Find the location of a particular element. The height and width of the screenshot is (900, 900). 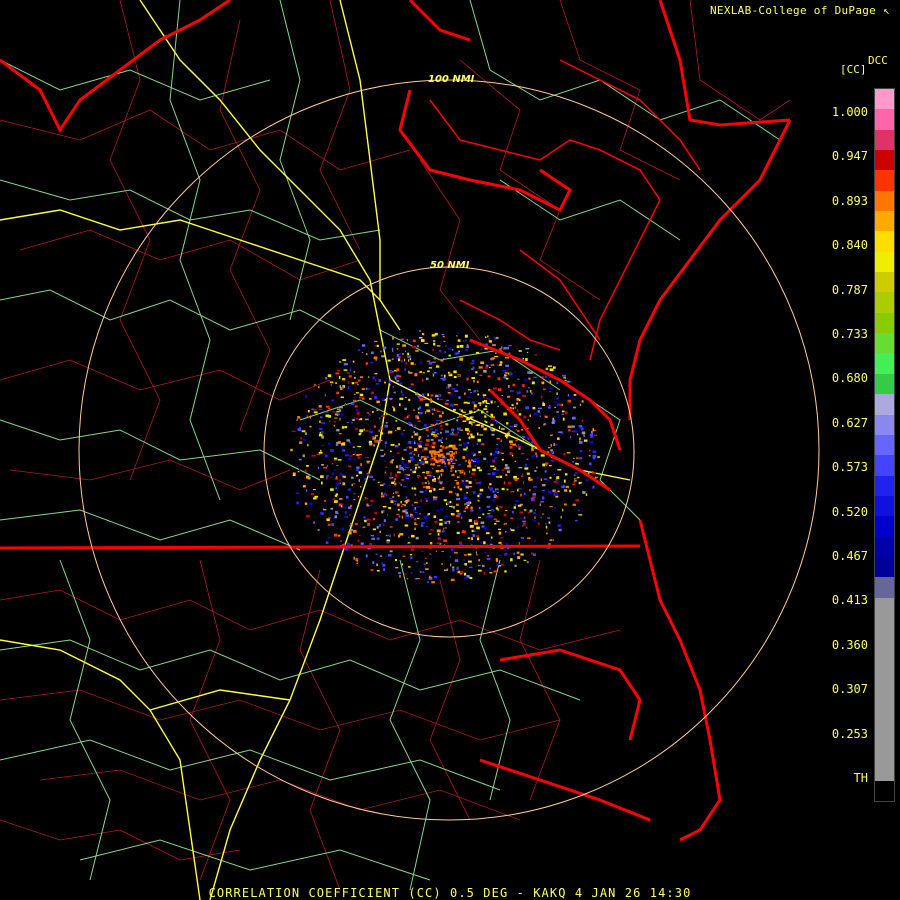

colorbar-tick-label: 1.000 is located at coordinates (849, 112).